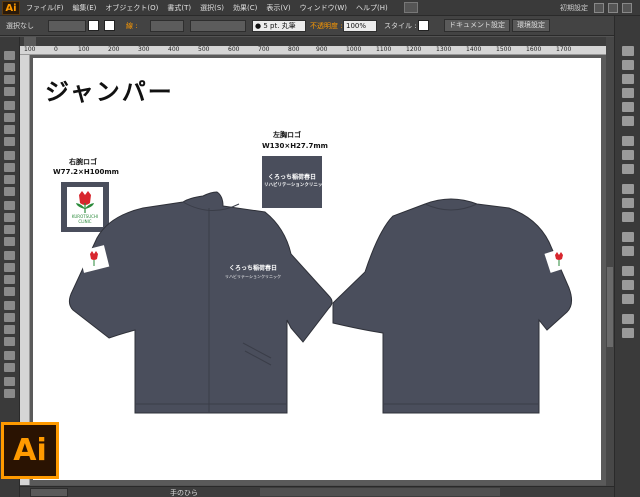 The height and width of the screenshot is (497, 640). I want to click on document-settings-button: ドキュメント設定, so click(477, 25).